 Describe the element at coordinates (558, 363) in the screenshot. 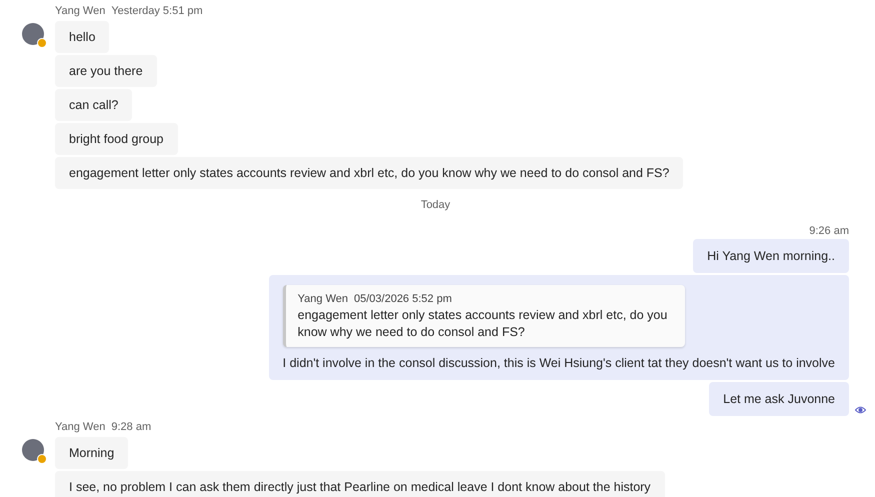

I see `message-text: I didn't involve in the consol discussion, this is Wei Hsiung's client tat they doesn't want us to involve` at that location.